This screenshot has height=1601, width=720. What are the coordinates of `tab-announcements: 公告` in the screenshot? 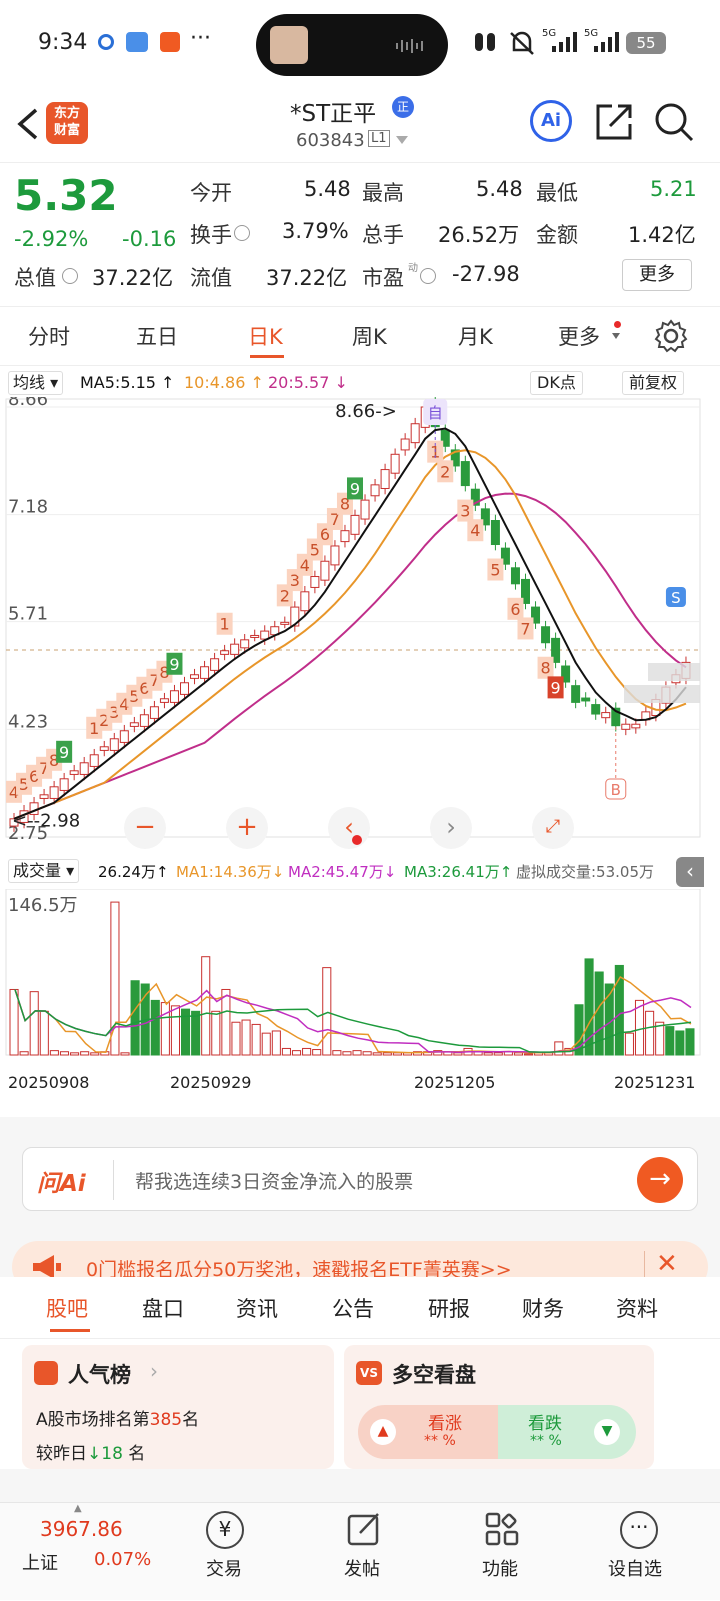 It's located at (353, 1308).